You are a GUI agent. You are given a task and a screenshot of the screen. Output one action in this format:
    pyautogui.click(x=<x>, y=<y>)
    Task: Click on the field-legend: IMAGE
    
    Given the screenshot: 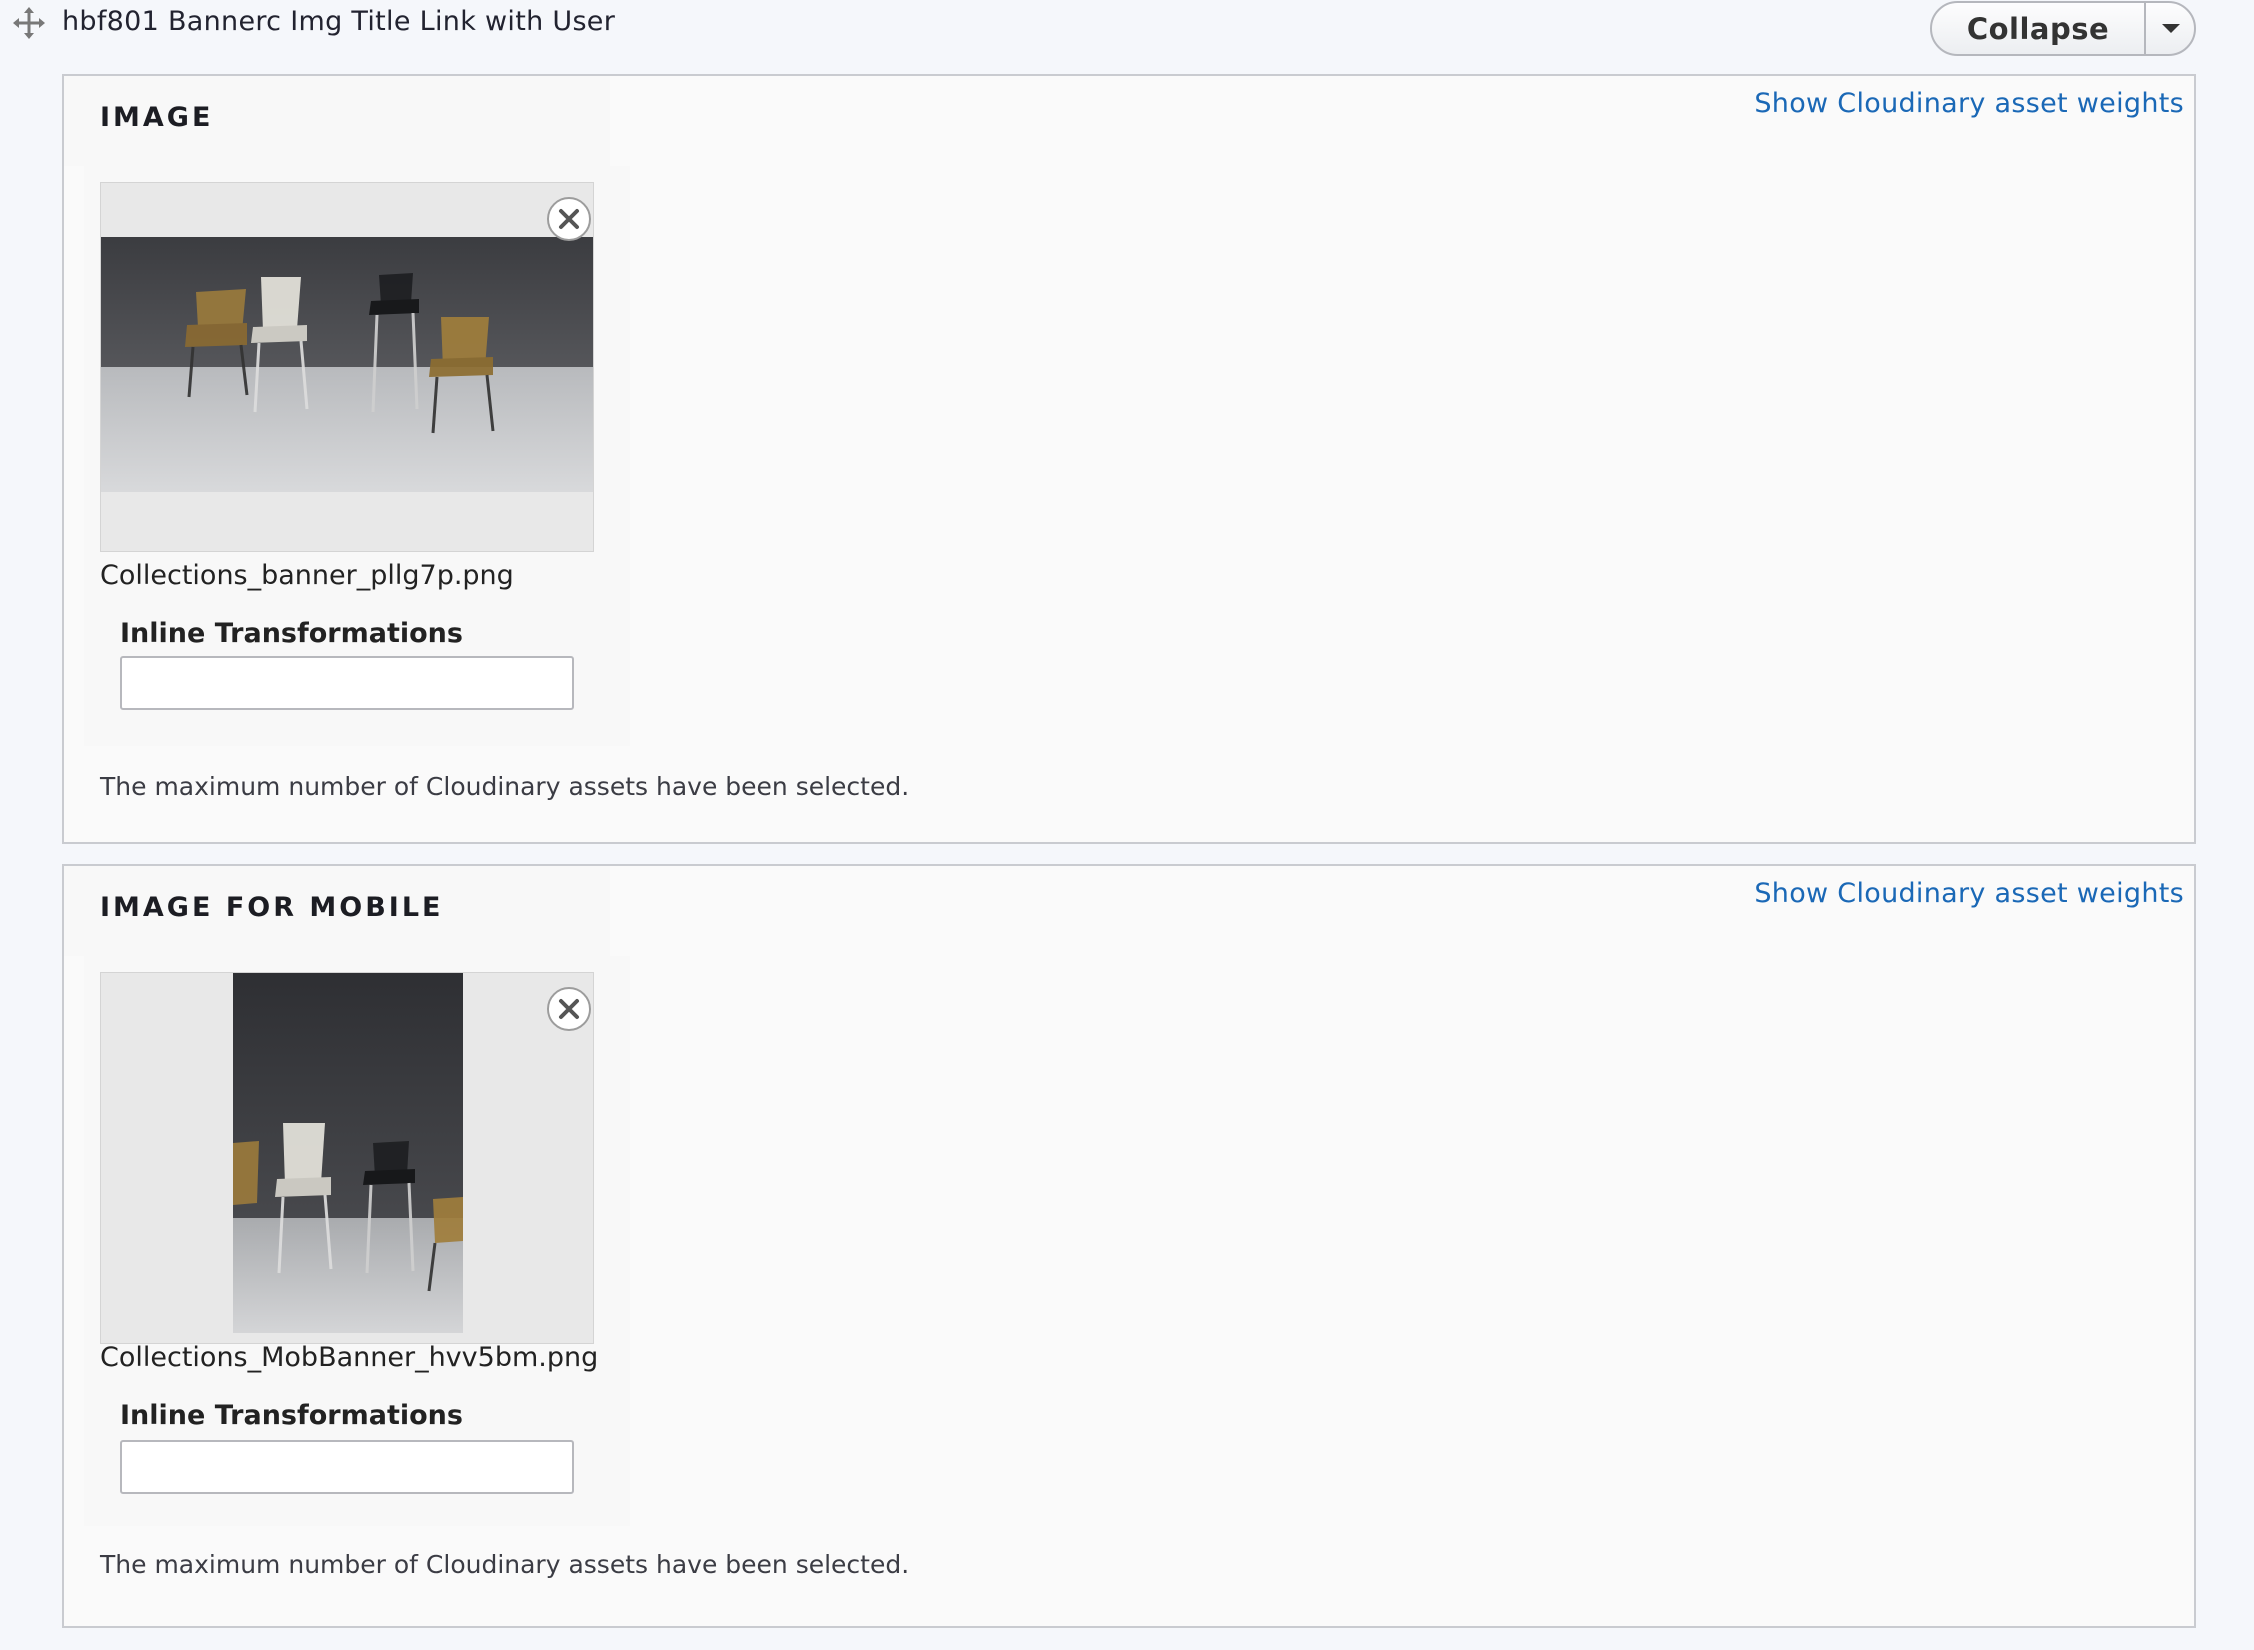 What is the action you would take?
    pyautogui.click(x=157, y=117)
    